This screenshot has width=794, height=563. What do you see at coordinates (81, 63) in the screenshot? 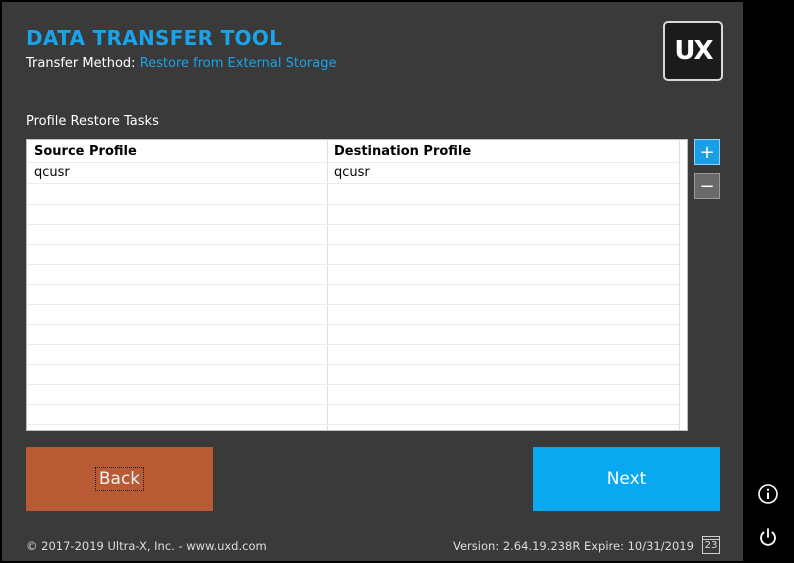
I see `transfer-method-label: Transfer Method:` at bounding box center [81, 63].